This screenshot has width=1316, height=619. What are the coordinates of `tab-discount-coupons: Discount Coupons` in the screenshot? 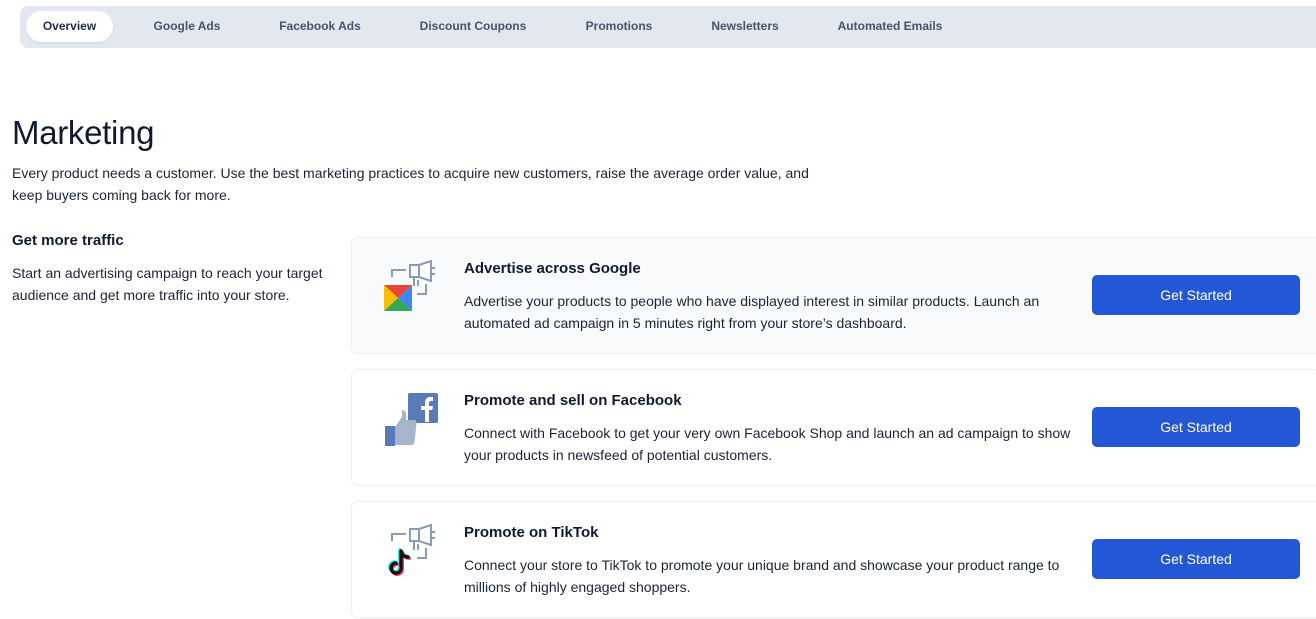 It's located at (473, 26).